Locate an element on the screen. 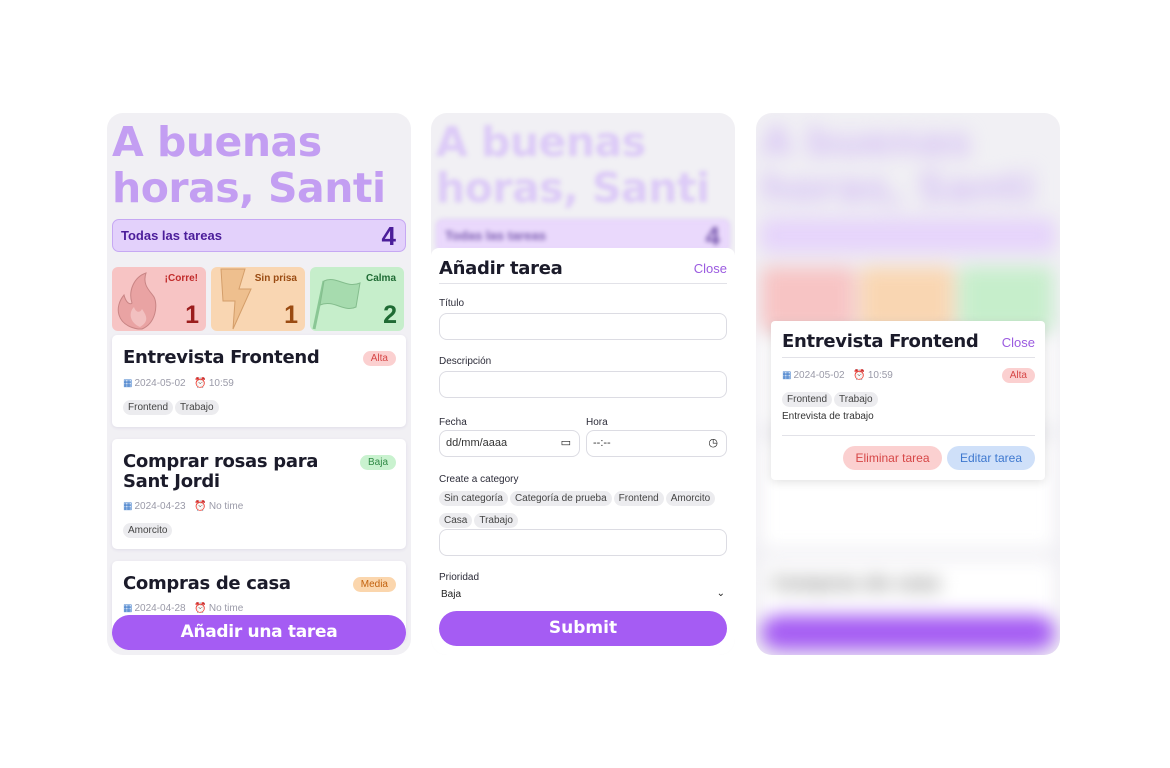  add-task-button: Añadir una tarea is located at coordinates (259, 632).